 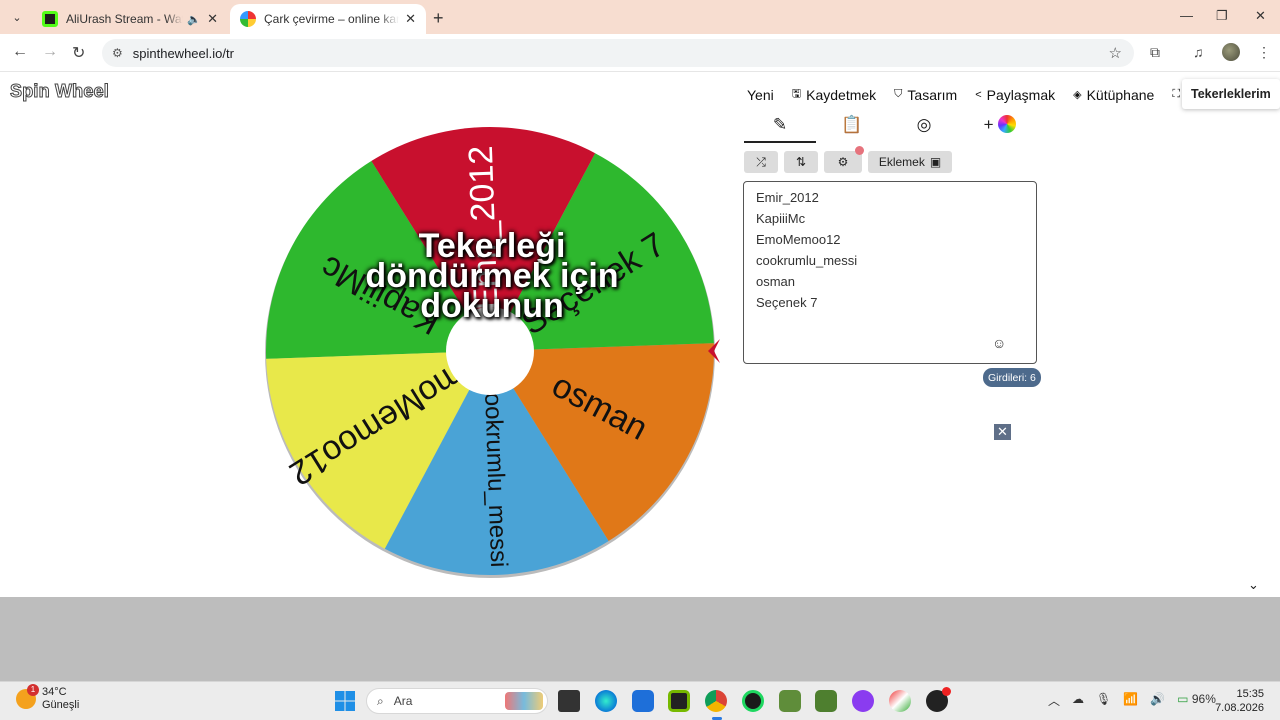 What do you see at coordinates (117, 53) in the screenshot?
I see `site-info-icon: ⚙` at bounding box center [117, 53].